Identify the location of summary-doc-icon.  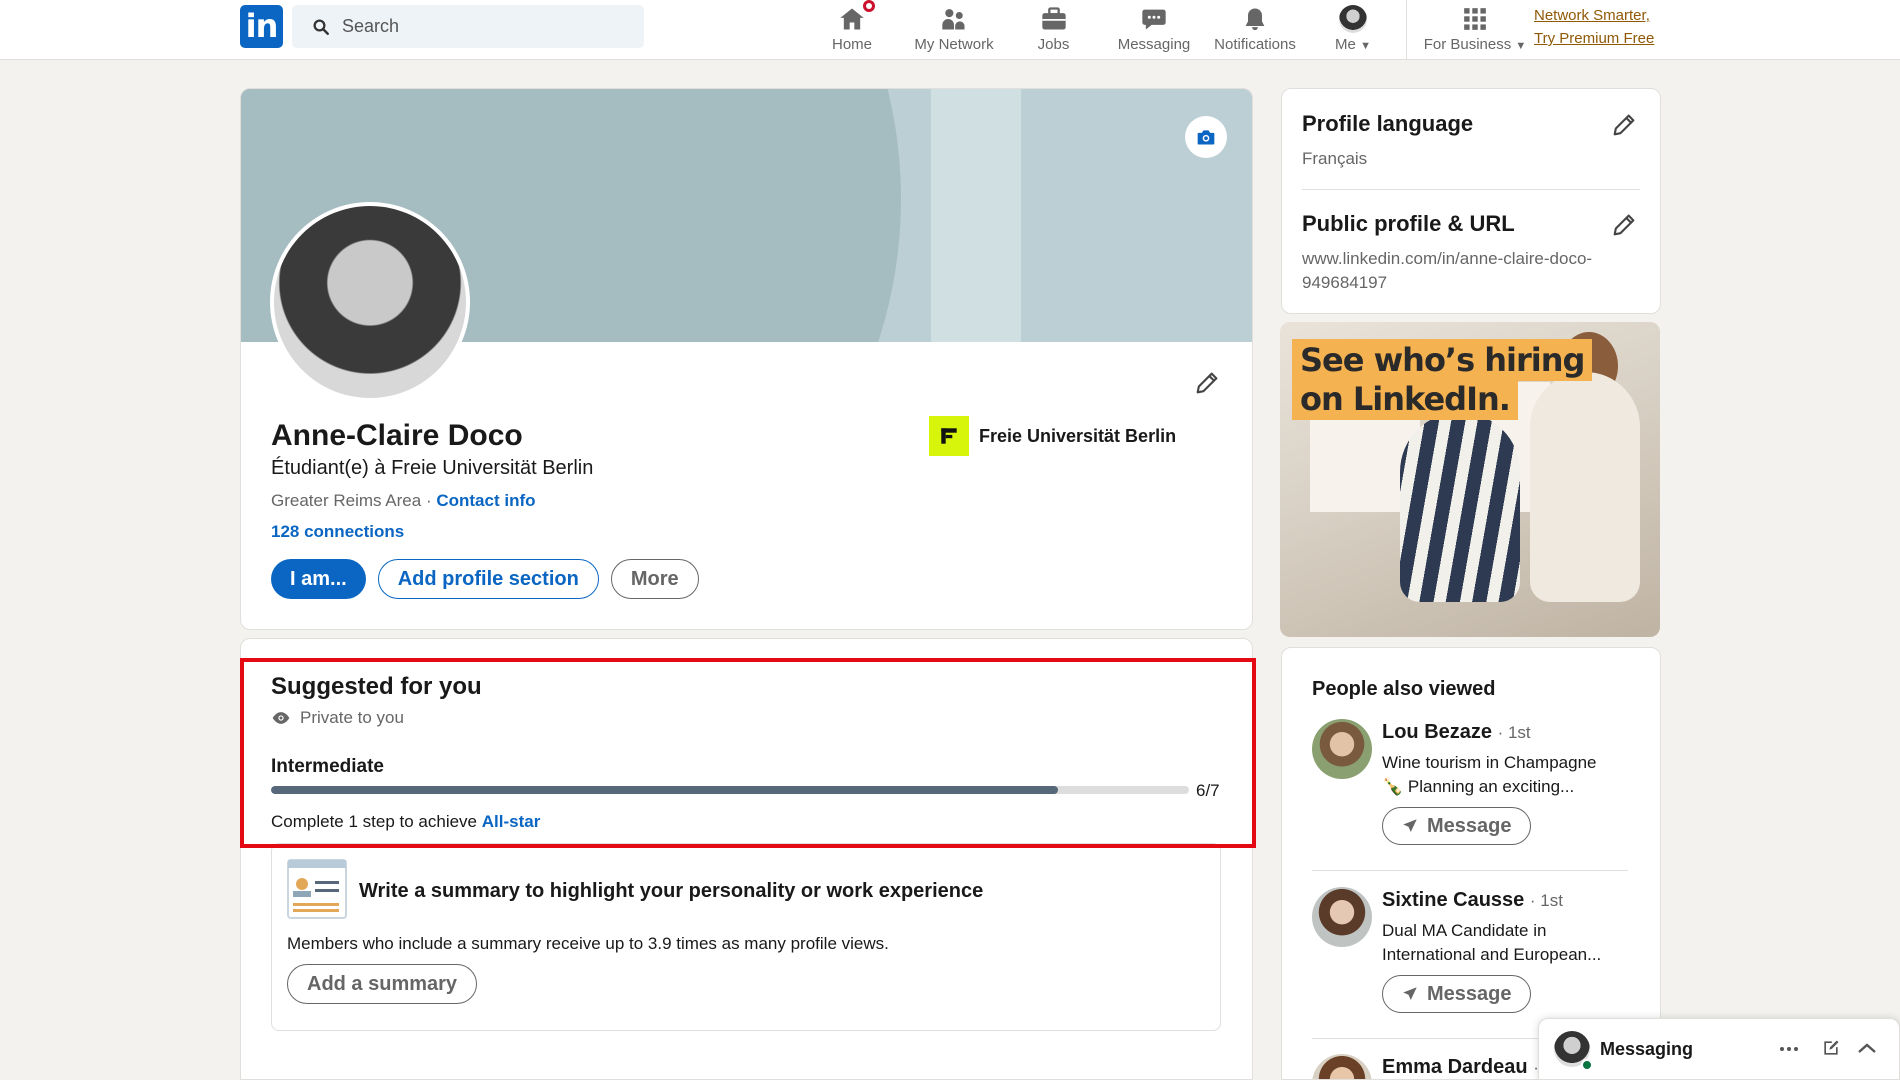
(317, 889).